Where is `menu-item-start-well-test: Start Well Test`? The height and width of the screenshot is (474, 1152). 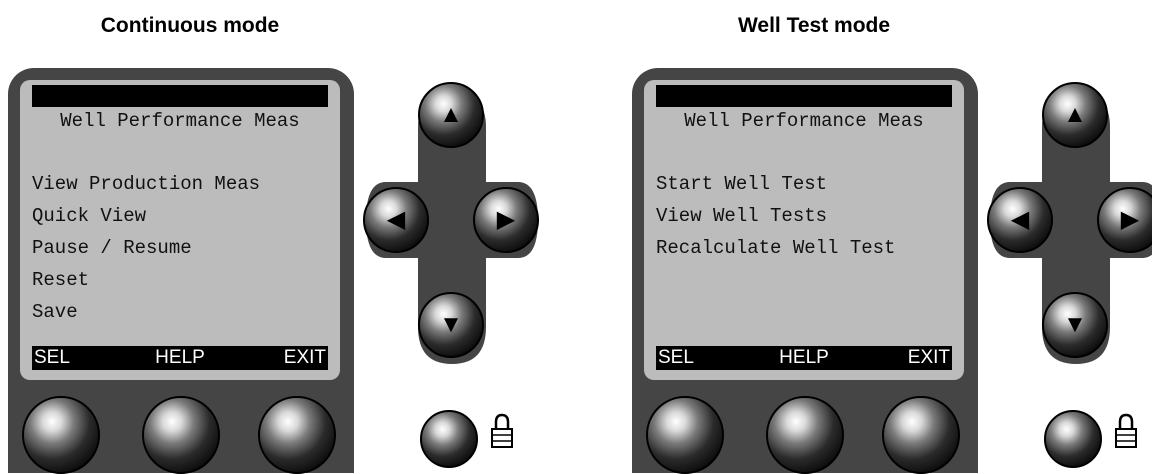 menu-item-start-well-test: Start Well Test is located at coordinates (775, 184).